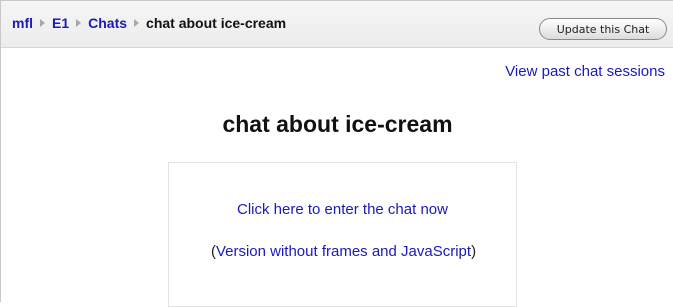  I want to click on breadcrumb: mfl E1 Chats chat about ice-cream, so click(149, 23).